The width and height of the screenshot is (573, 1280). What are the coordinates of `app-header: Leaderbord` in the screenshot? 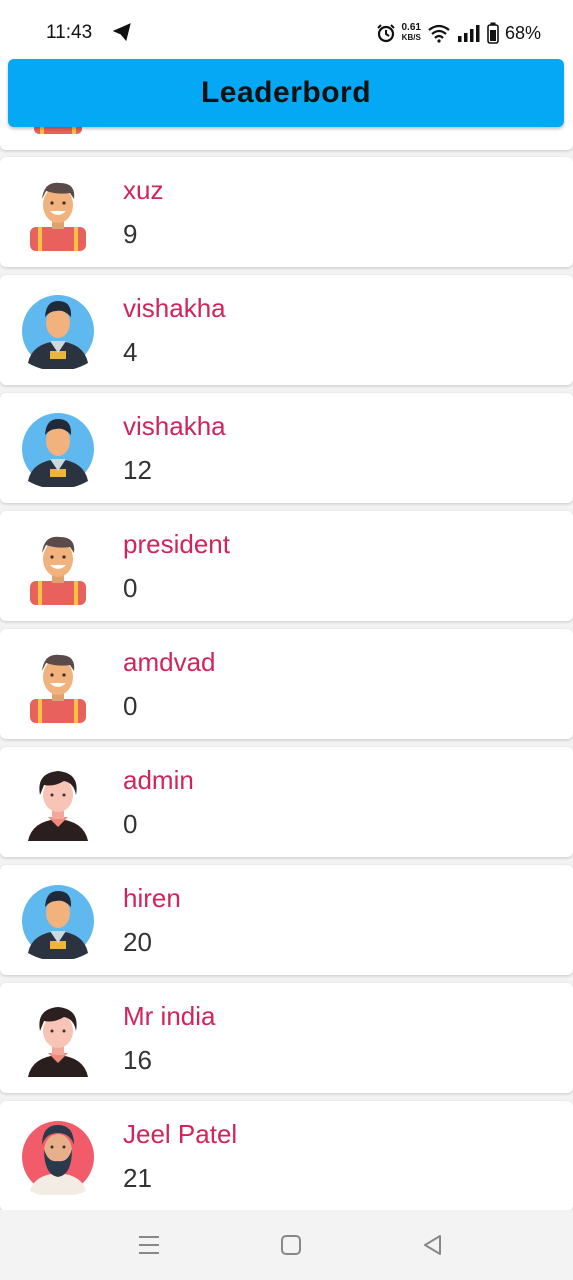 It's located at (286, 93).